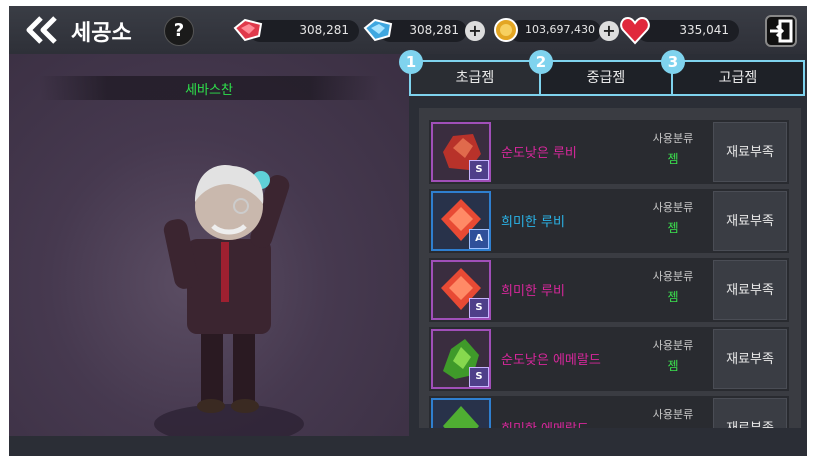  Describe the element at coordinates (179, 31) in the screenshot. I see `help-button: ?` at that location.